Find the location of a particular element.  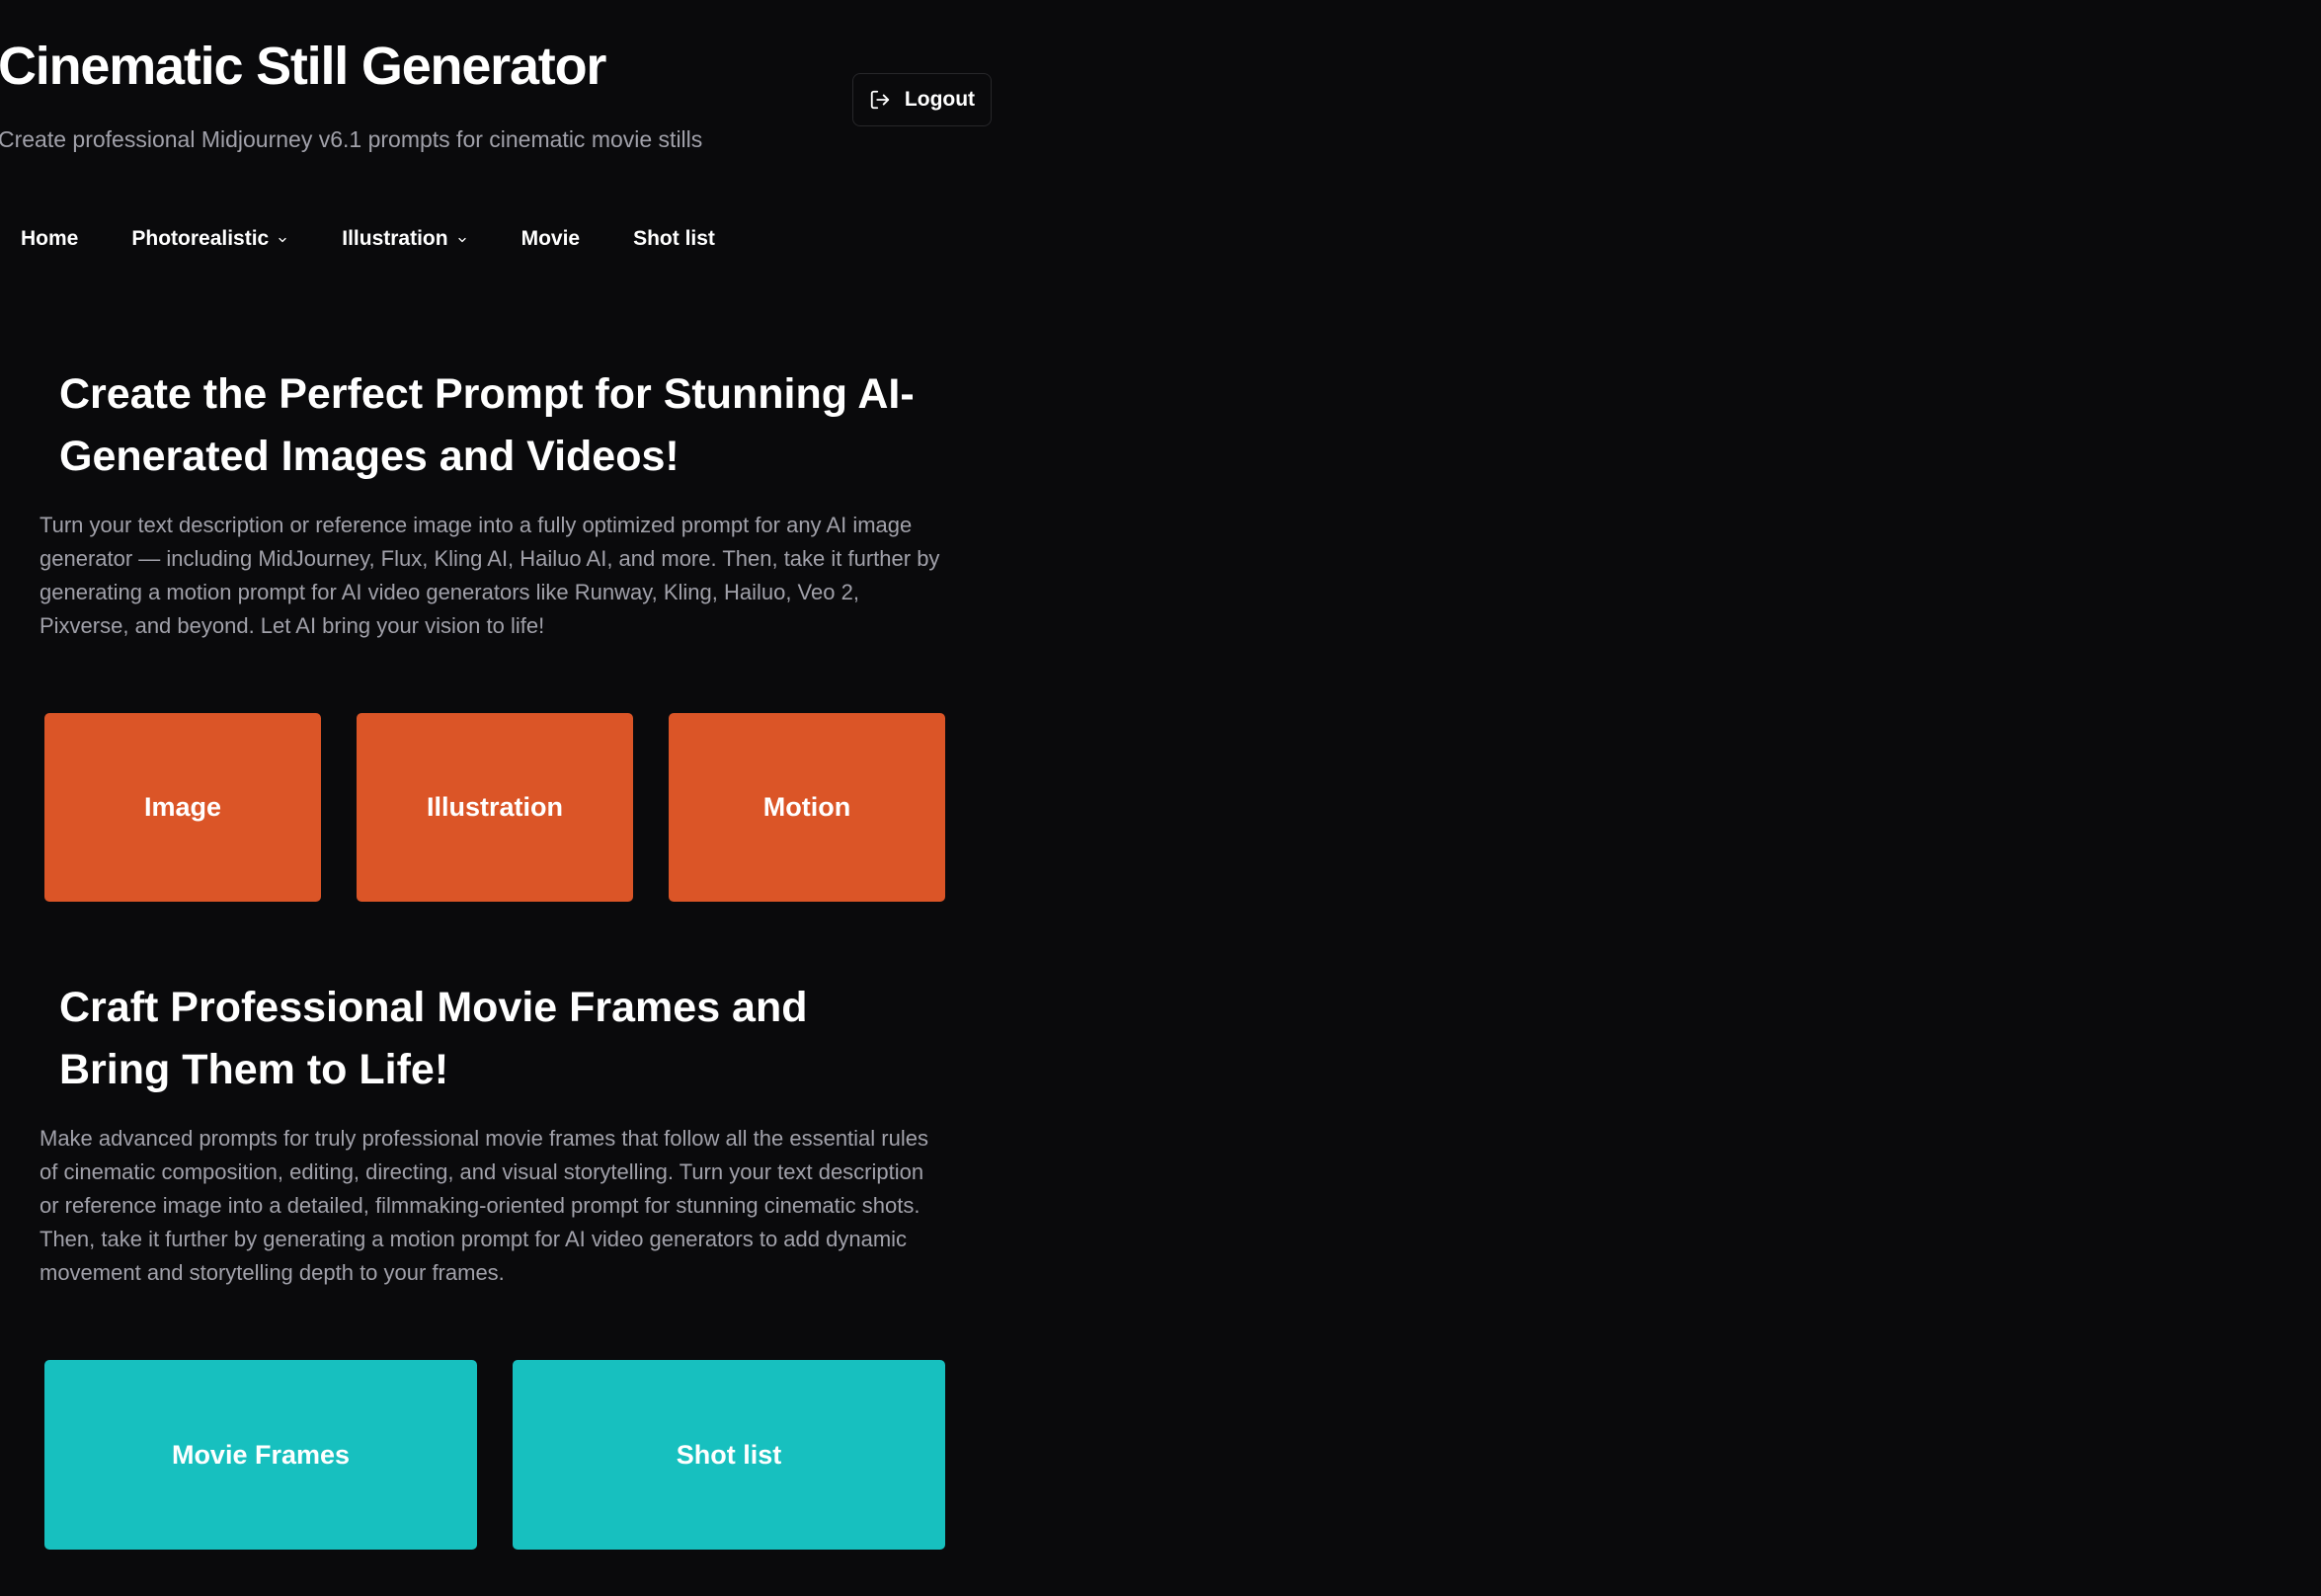

card-label: Movie Frames is located at coordinates (261, 1454).